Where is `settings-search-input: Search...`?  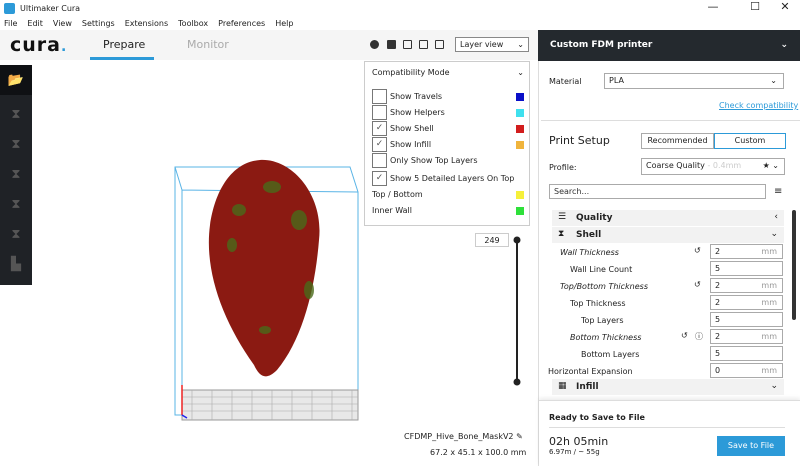
settings-search-input: Search... is located at coordinates (657, 191).